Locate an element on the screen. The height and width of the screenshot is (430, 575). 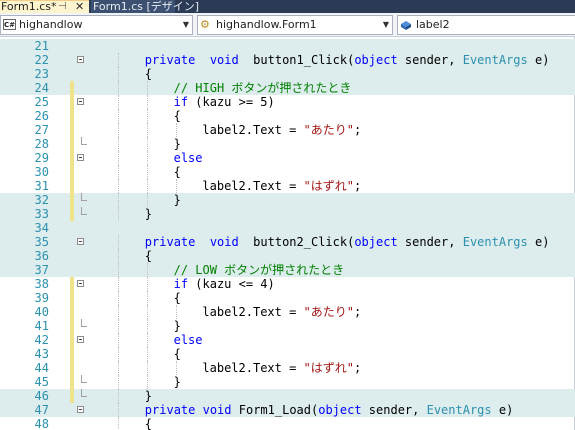
code-line: 31 label2.Text = "はずれ"; is located at coordinates (287, 186).